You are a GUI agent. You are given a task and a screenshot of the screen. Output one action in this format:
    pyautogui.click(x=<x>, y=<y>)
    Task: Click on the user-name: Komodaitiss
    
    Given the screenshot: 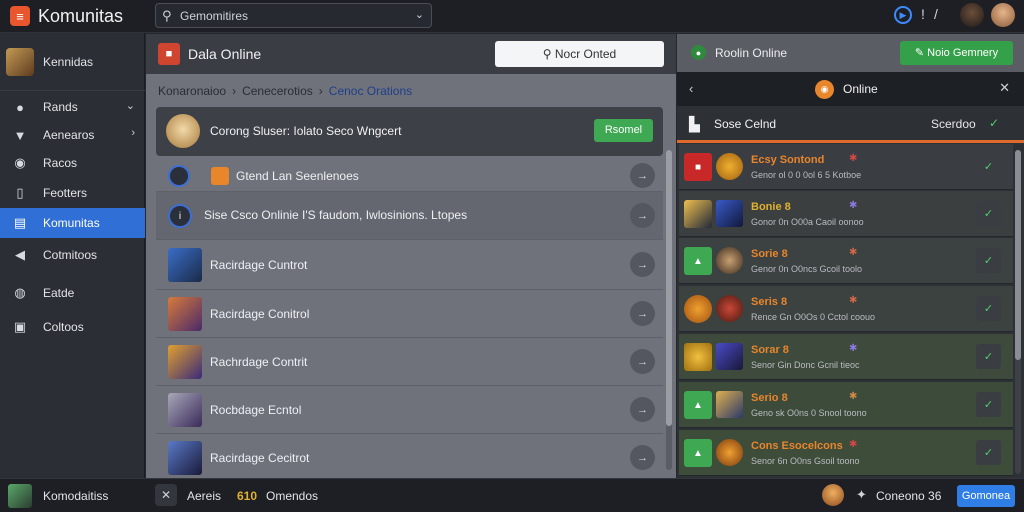 What is the action you would take?
    pyautogui.click(x=76, y=496)
    